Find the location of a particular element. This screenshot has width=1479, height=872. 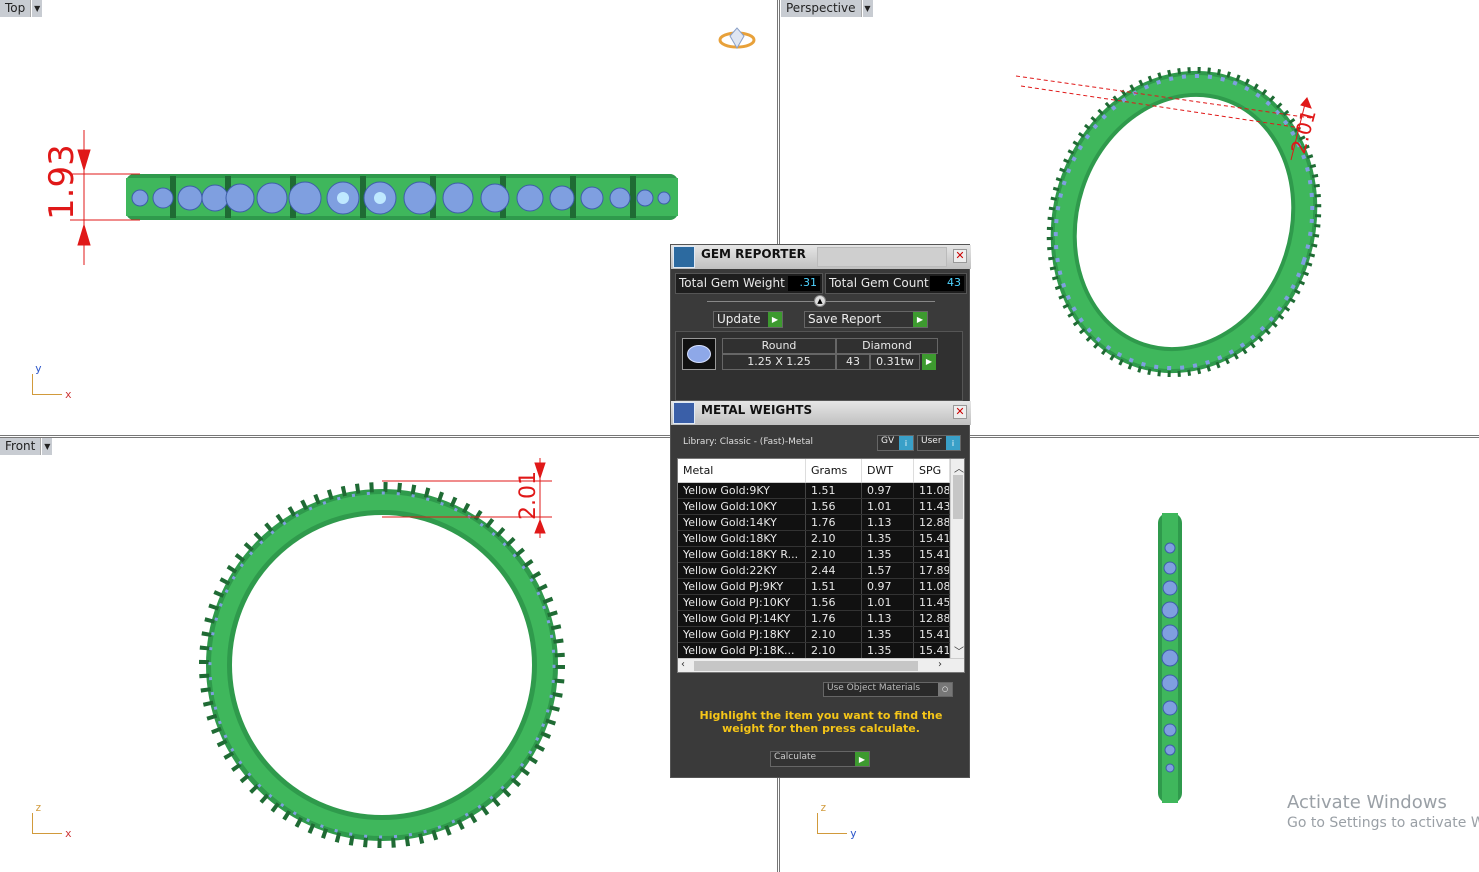

gem-reporter-icon is located at coordinates (684, 257).